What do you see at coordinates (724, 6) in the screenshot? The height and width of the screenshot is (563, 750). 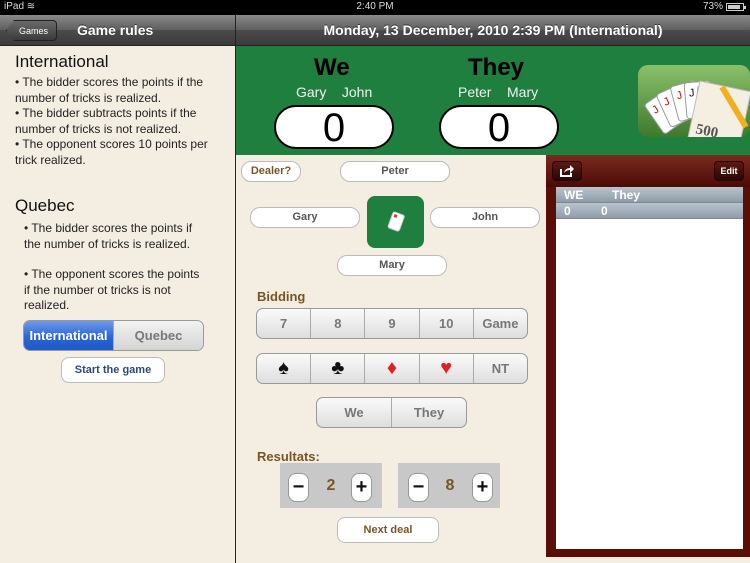 I see `battery-status: 73%` at bounding box center [724, 6].